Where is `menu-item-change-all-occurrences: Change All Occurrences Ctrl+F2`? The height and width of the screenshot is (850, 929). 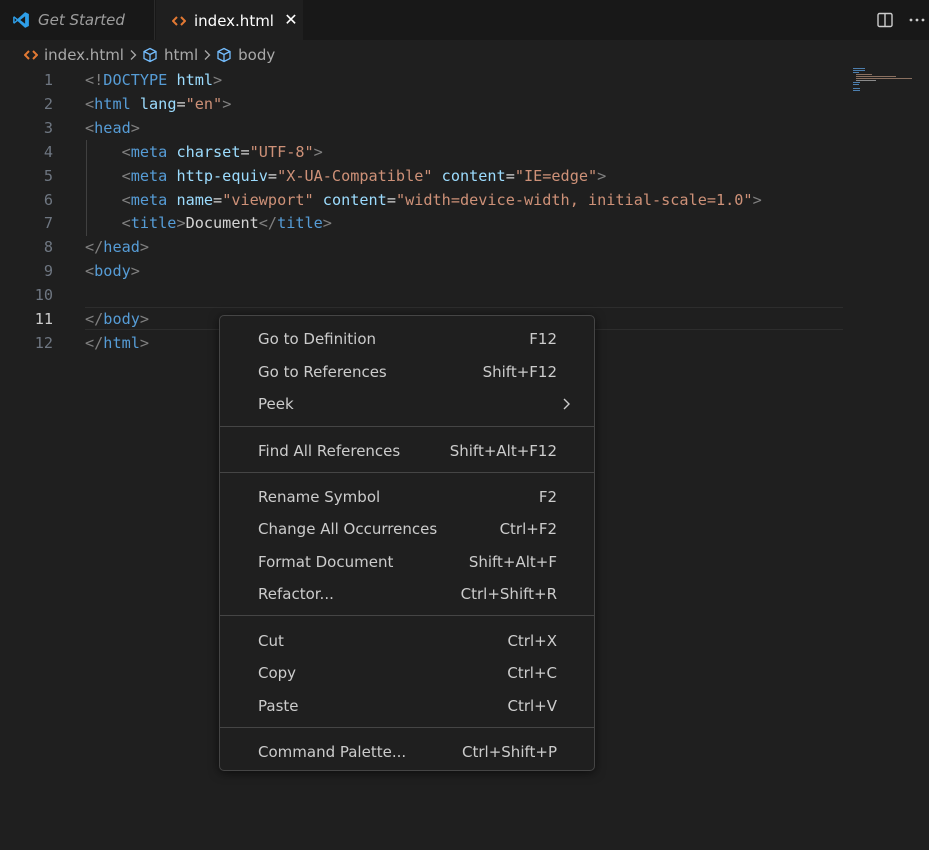 menu-item-change-all-occurrences: Change All Occurrences Ctrl+F2 is located at coordinates (407, 529).